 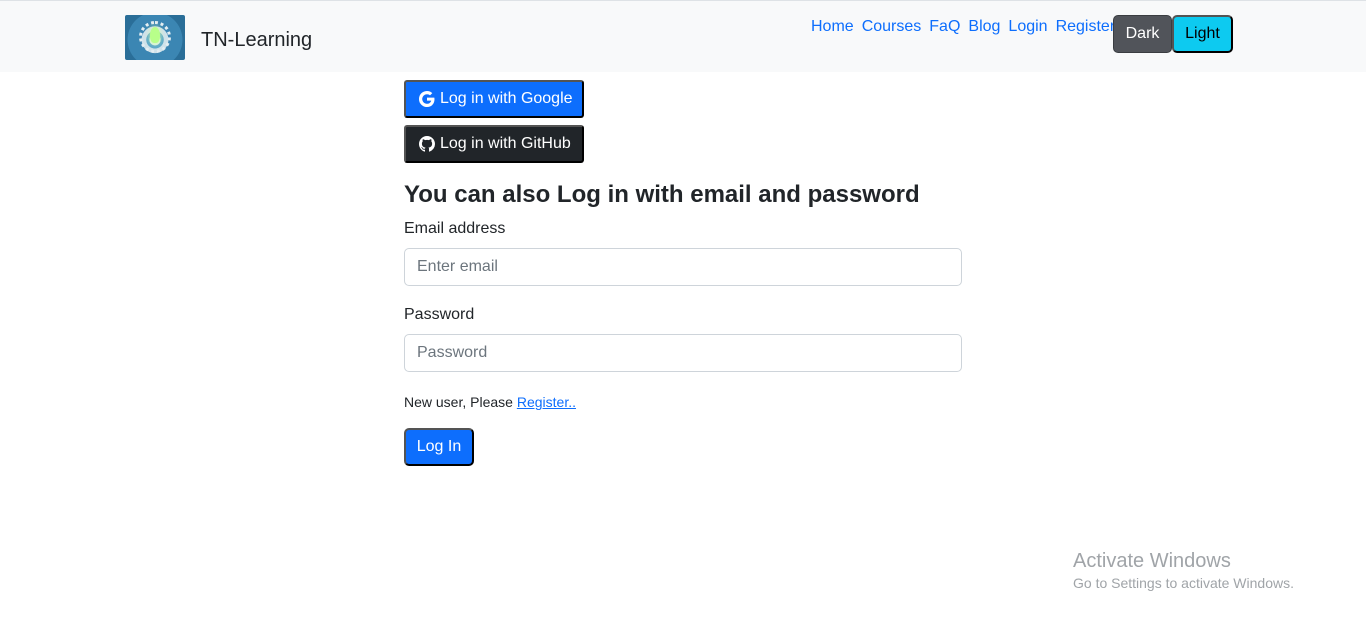 What do you see at coordinates (546, 402) in the screenshot?
I see `register-link: Register..` at bounding box center [546, 402].